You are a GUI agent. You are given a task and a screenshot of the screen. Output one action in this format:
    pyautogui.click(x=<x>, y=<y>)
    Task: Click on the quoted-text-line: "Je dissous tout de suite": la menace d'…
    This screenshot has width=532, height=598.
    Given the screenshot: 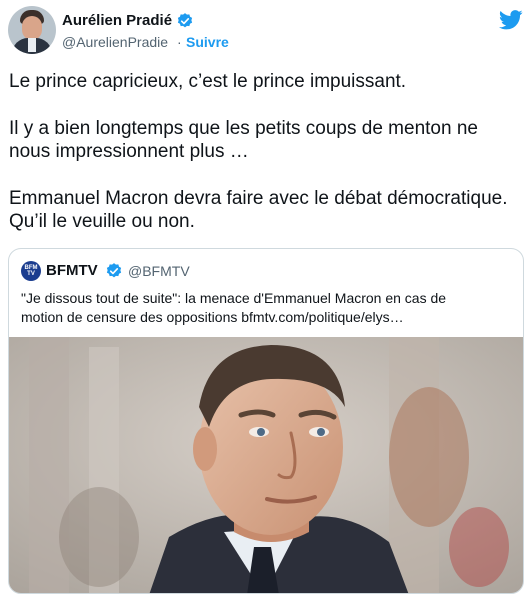 What is the action you would take?
    pyautogui.click(x=234, y=298)
    